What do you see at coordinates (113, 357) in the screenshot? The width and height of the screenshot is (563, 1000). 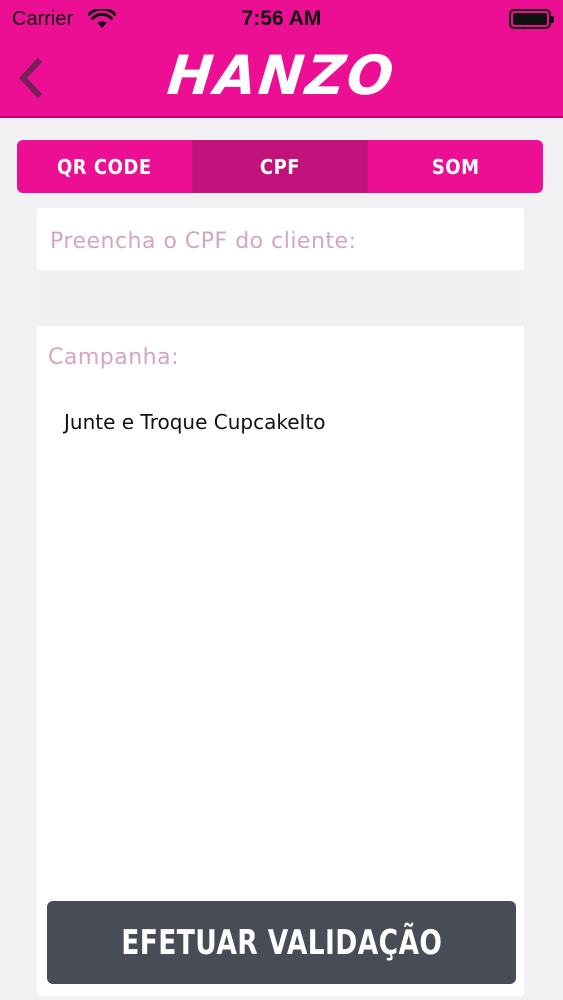 I see `campaign-field-label: Campanha:` at bounding box center [113, 357].